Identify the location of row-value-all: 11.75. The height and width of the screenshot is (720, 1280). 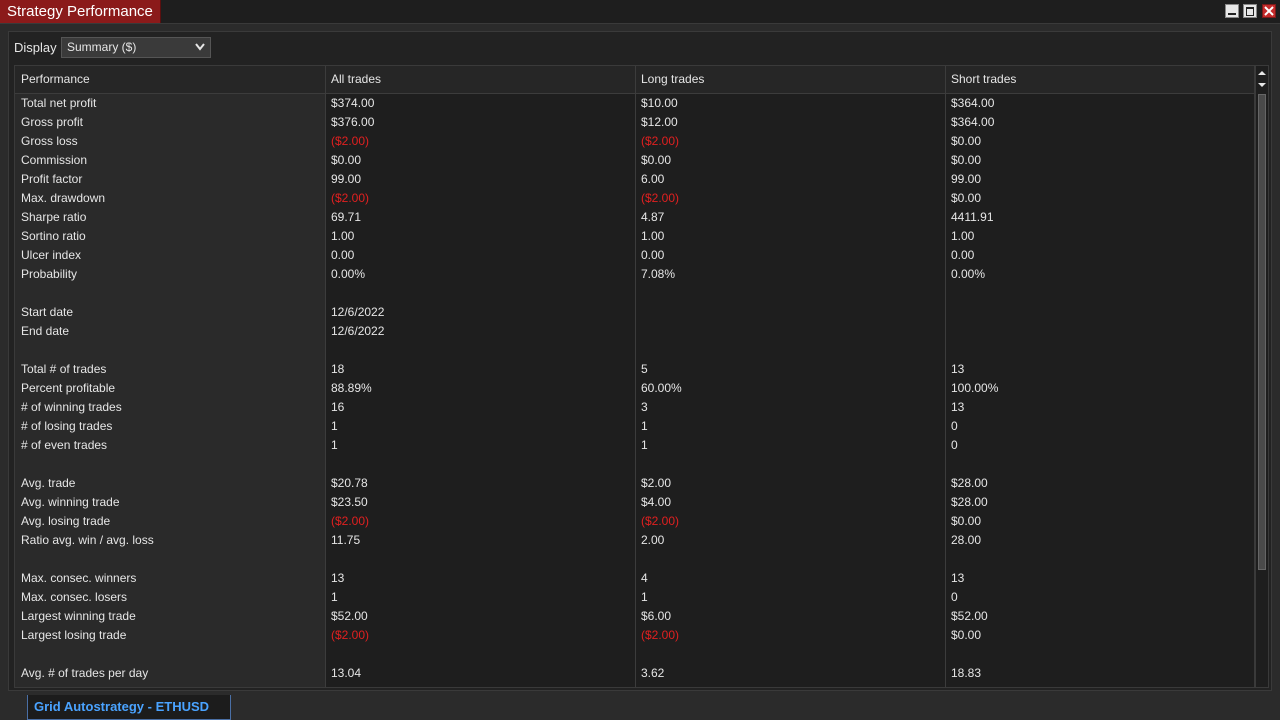
(346, 540).